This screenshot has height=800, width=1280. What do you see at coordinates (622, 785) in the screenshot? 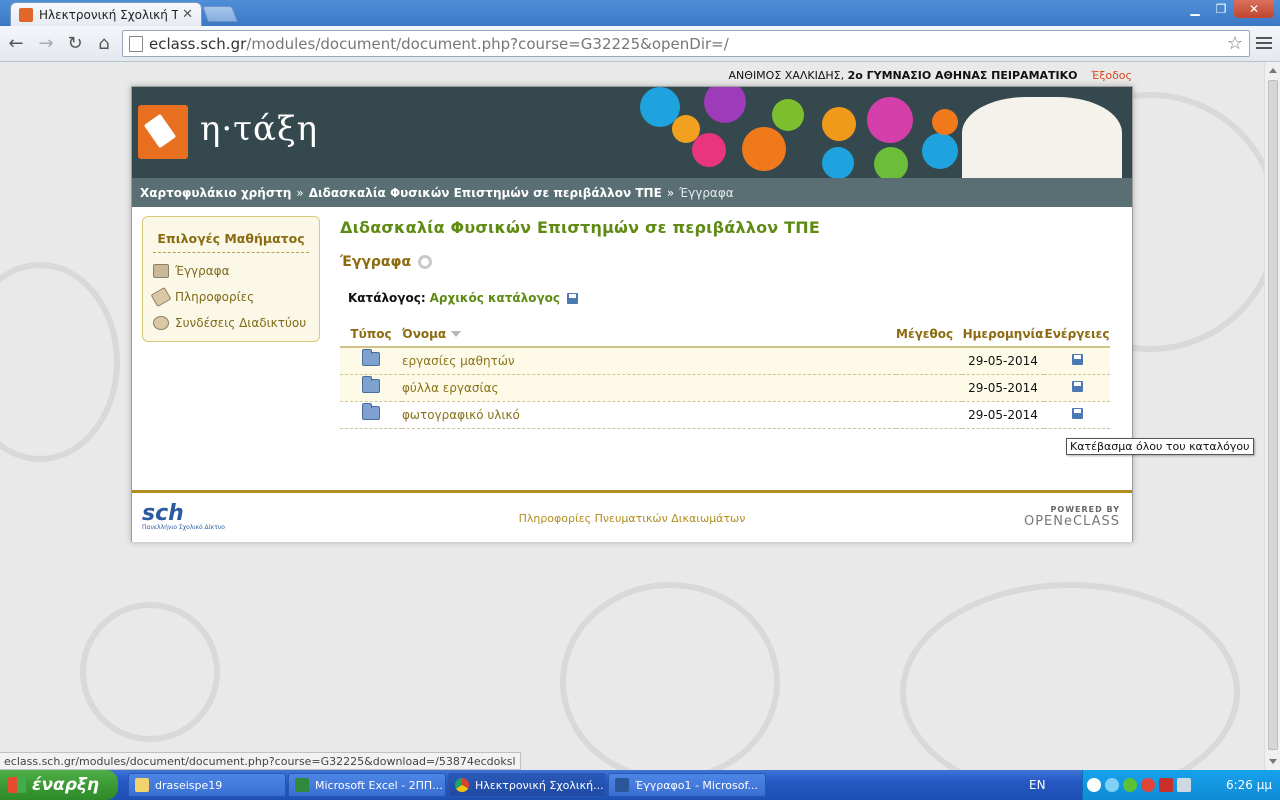
I see `word-icon` at bounding box center [622, 785].